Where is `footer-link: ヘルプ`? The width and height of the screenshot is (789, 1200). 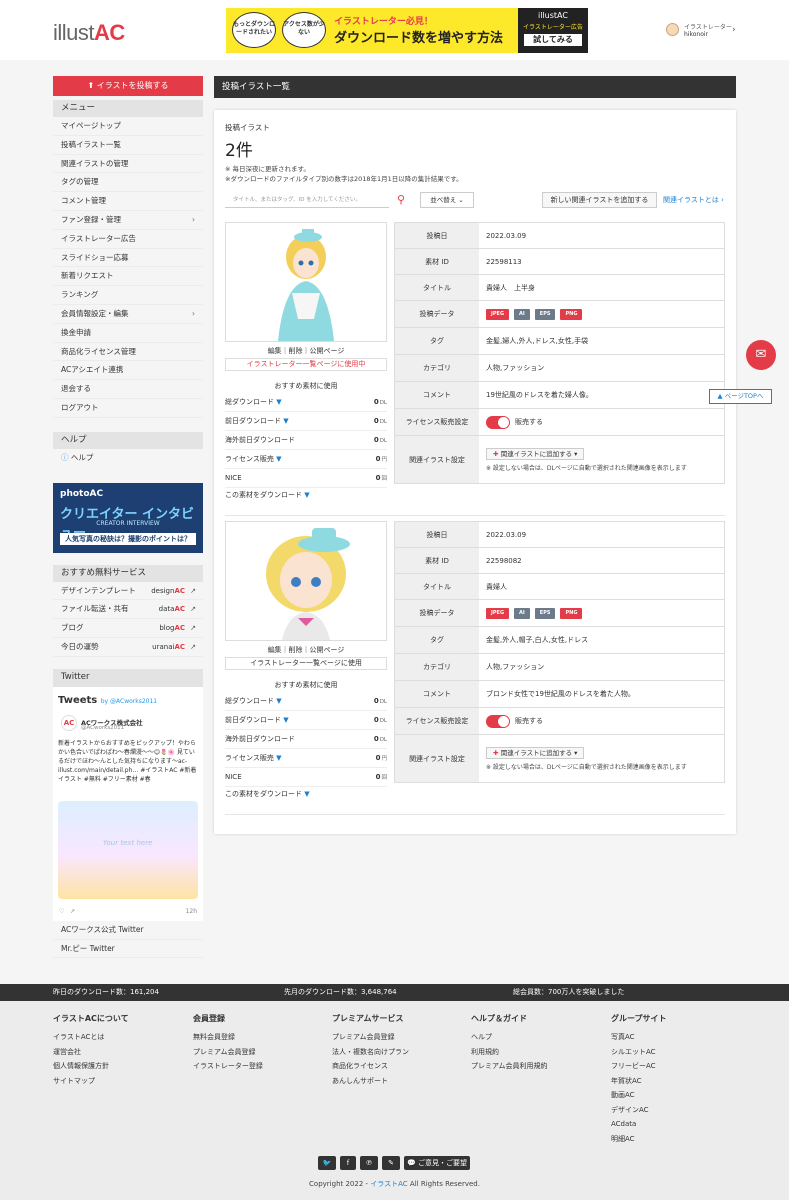
footer-link: ヘルプ is located at coordinates (536, 1037).